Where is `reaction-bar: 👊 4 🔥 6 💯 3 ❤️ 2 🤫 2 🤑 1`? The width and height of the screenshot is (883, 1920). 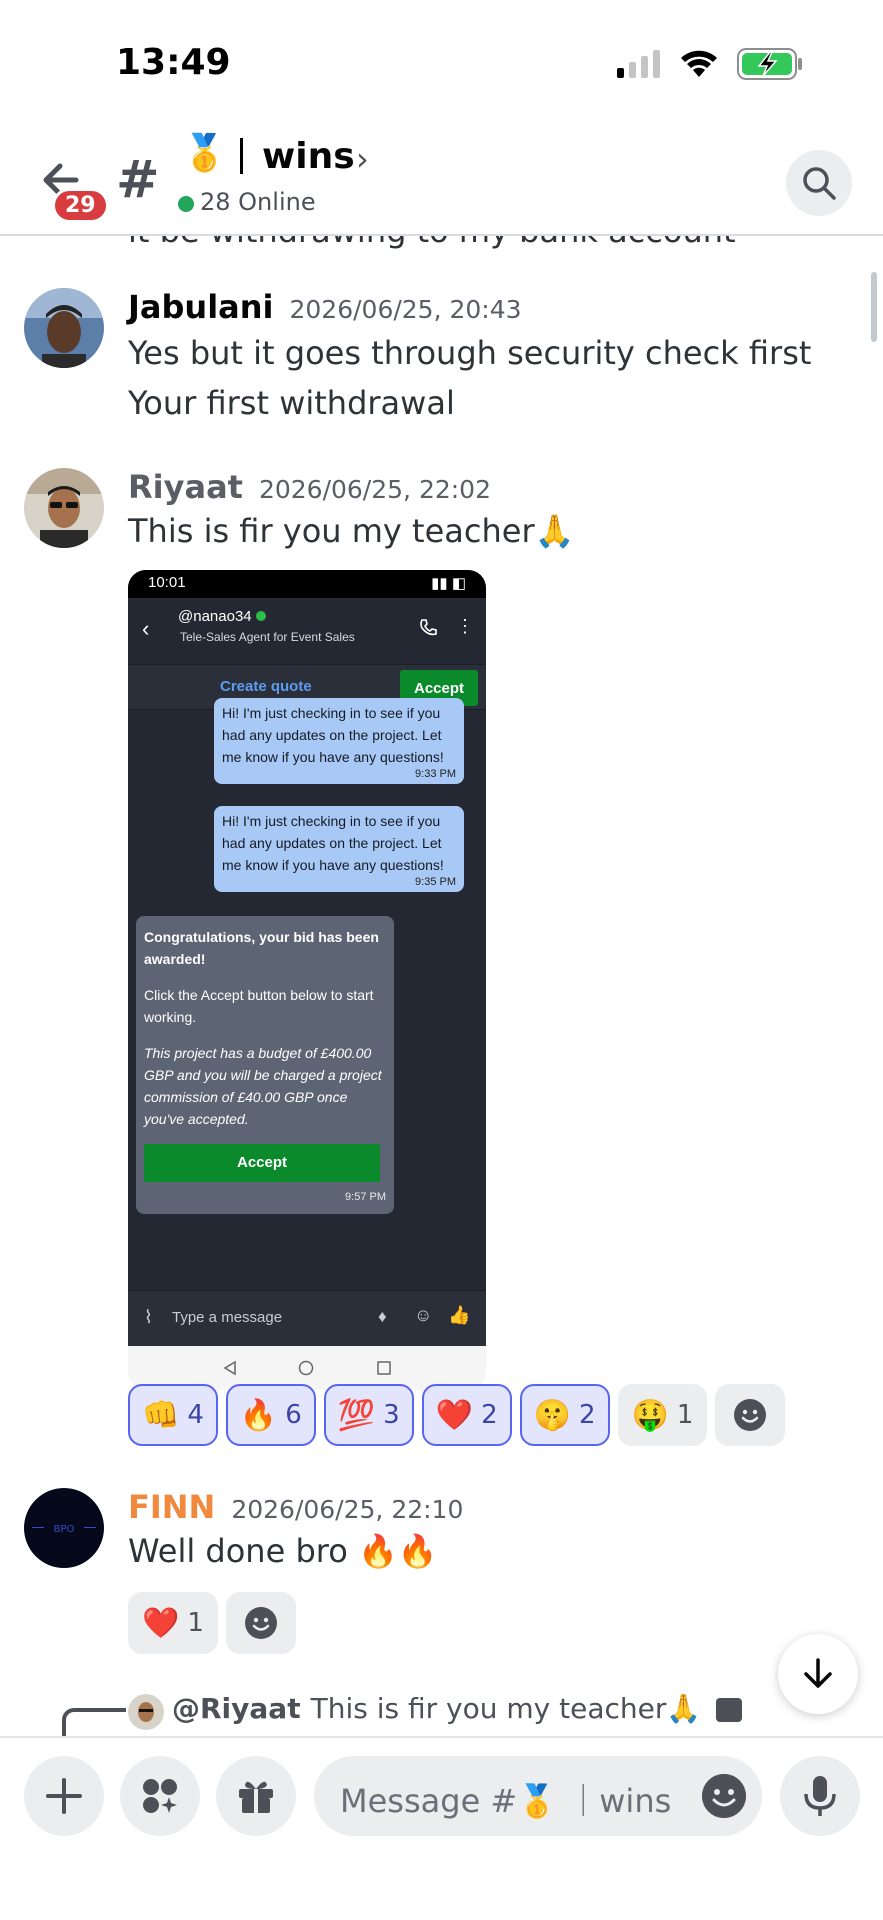
reaction-bar: 👊 4 🔥 6 💯 3 ❤️ 2 🤫 2 🤑 1 is located at coordinates (457, 1415).